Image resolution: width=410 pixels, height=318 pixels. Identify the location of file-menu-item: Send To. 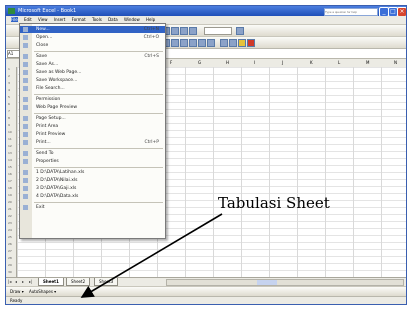
(92, 153).